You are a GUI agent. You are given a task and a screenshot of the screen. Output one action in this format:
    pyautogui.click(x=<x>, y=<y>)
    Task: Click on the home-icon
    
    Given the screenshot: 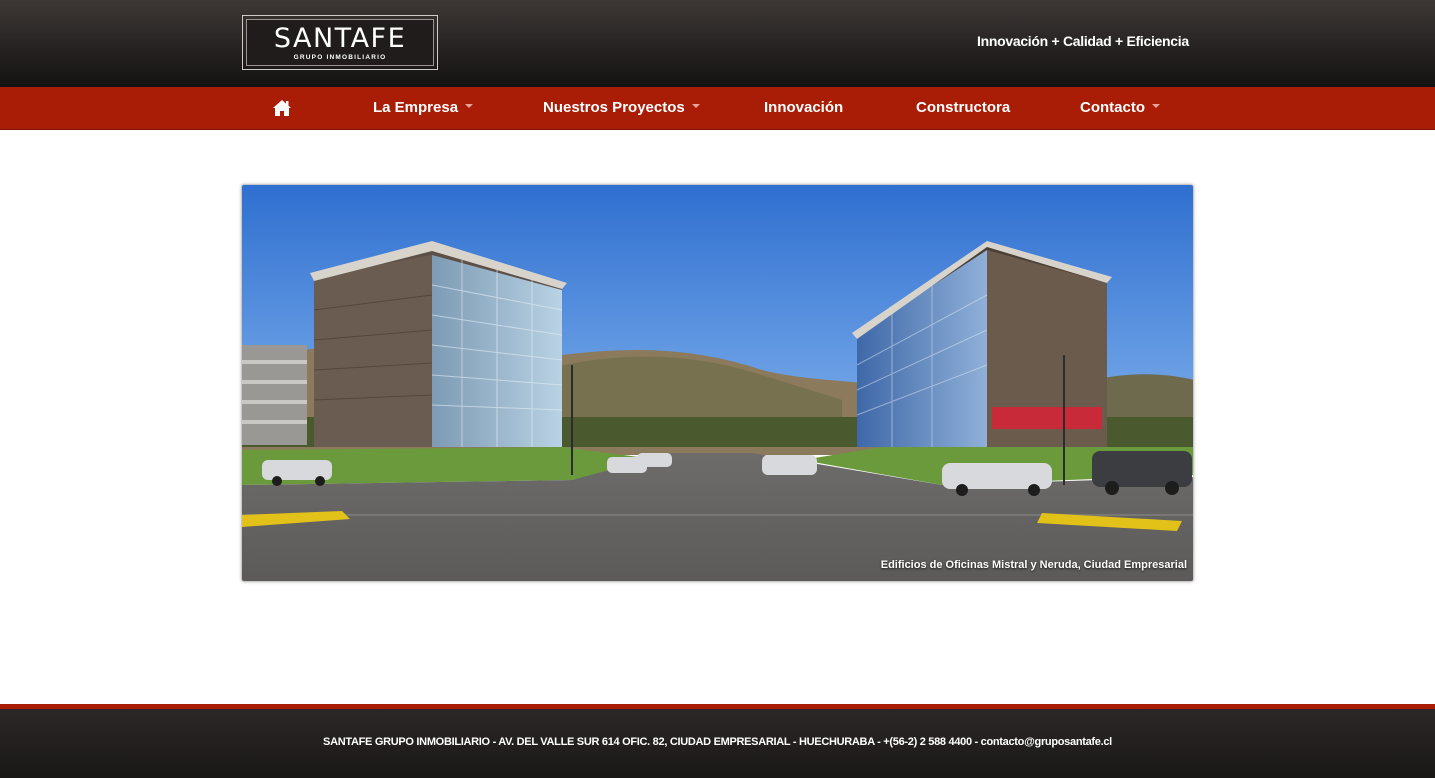 What is the action you would take?
    pyautogui.click(x=282, y=108)
    